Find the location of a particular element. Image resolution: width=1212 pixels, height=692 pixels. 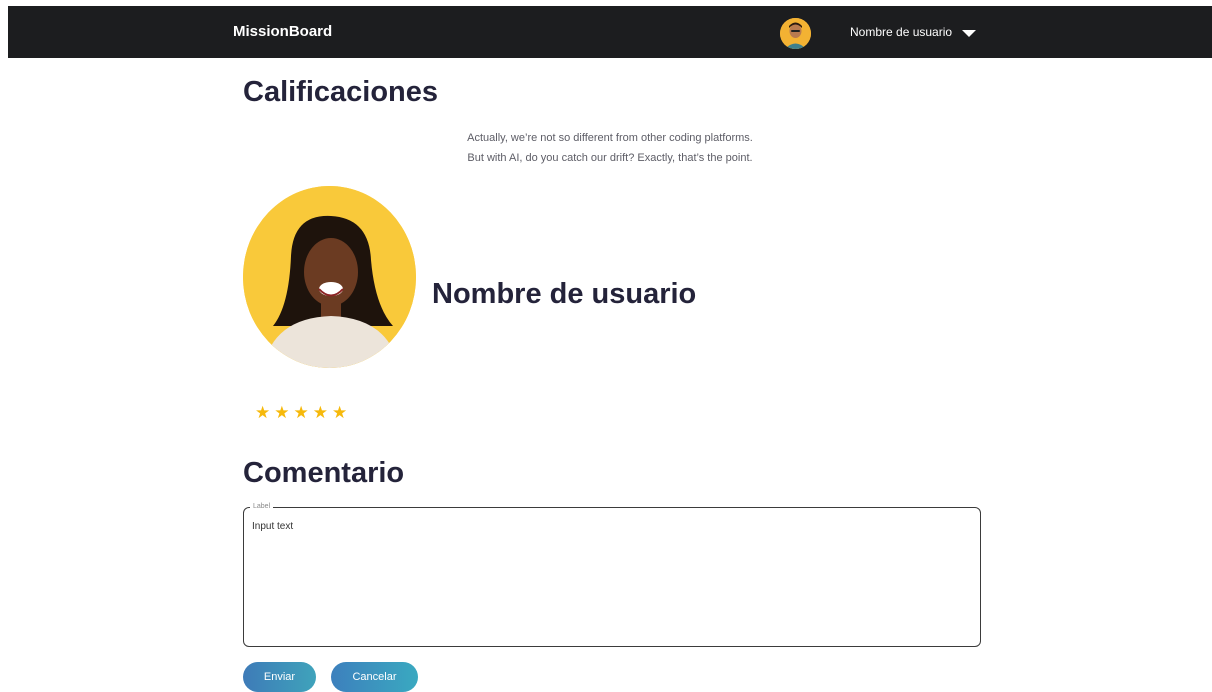

brand-logo-text: MissionBoard is located at coordinates (282, 31).